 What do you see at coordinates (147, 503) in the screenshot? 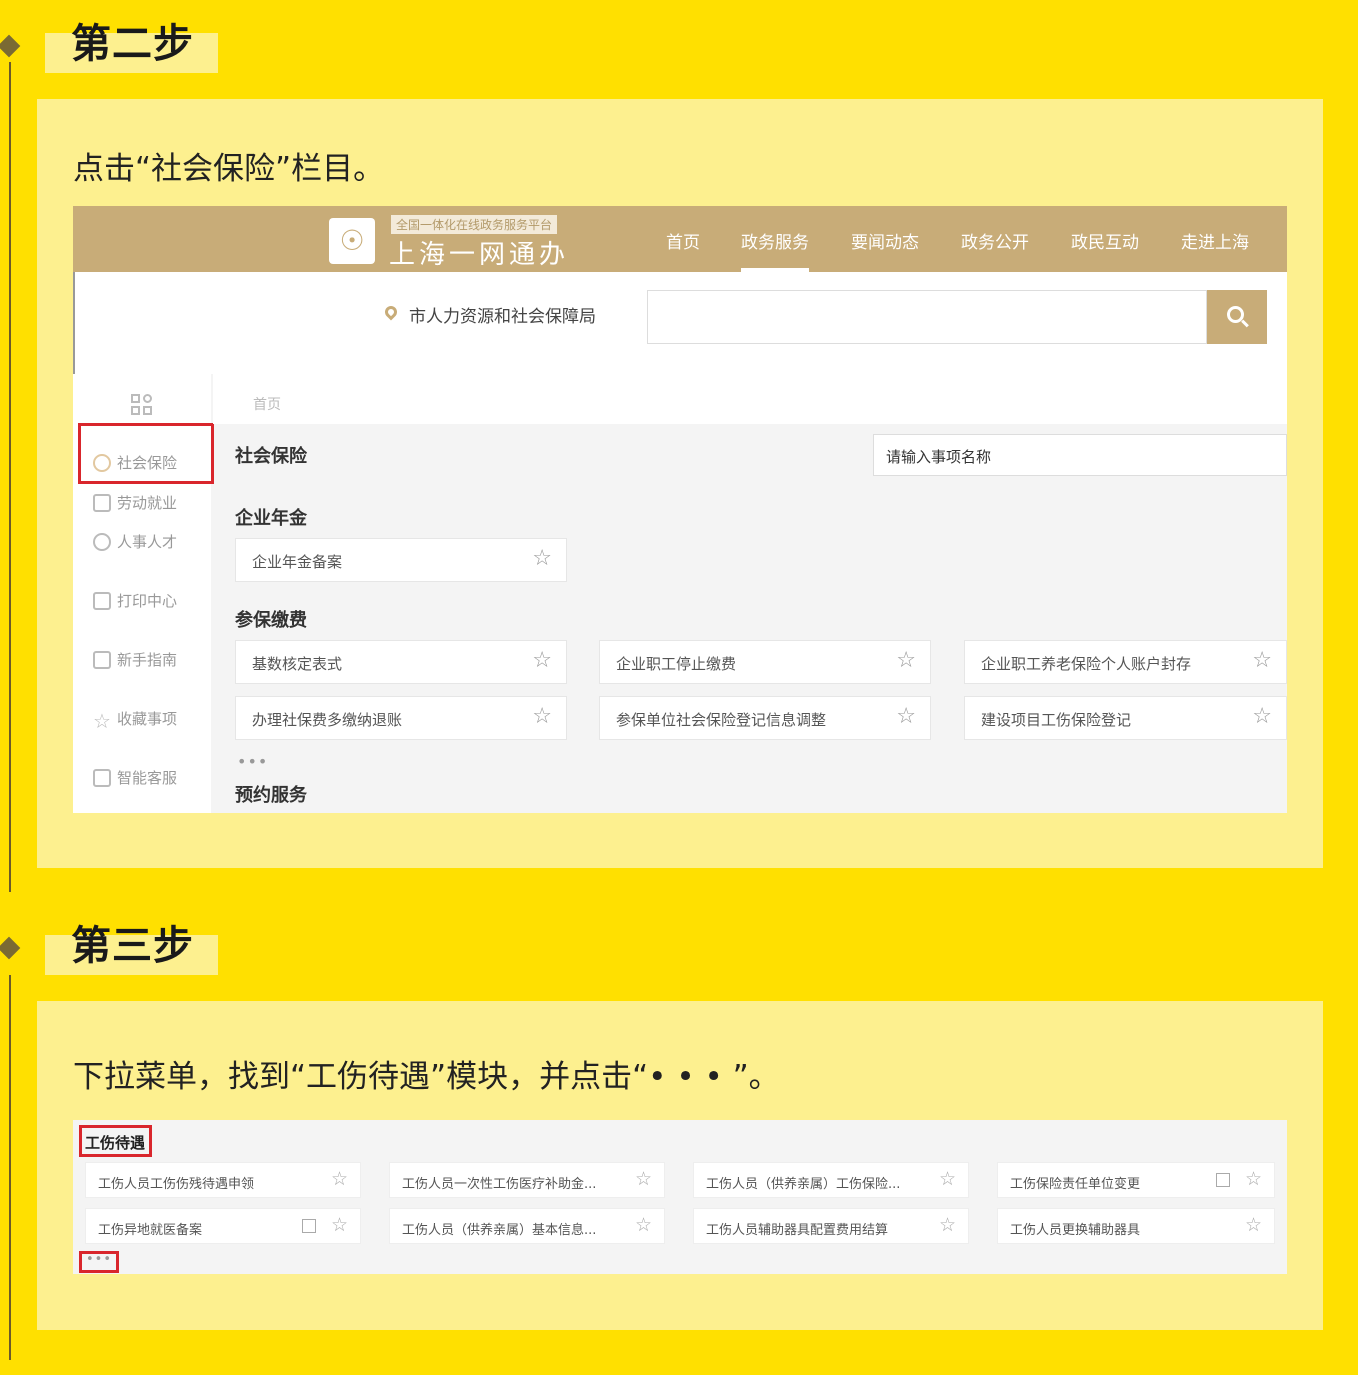
I see `sidebar-label: 劳动就业` at bounding box center [147, 503].